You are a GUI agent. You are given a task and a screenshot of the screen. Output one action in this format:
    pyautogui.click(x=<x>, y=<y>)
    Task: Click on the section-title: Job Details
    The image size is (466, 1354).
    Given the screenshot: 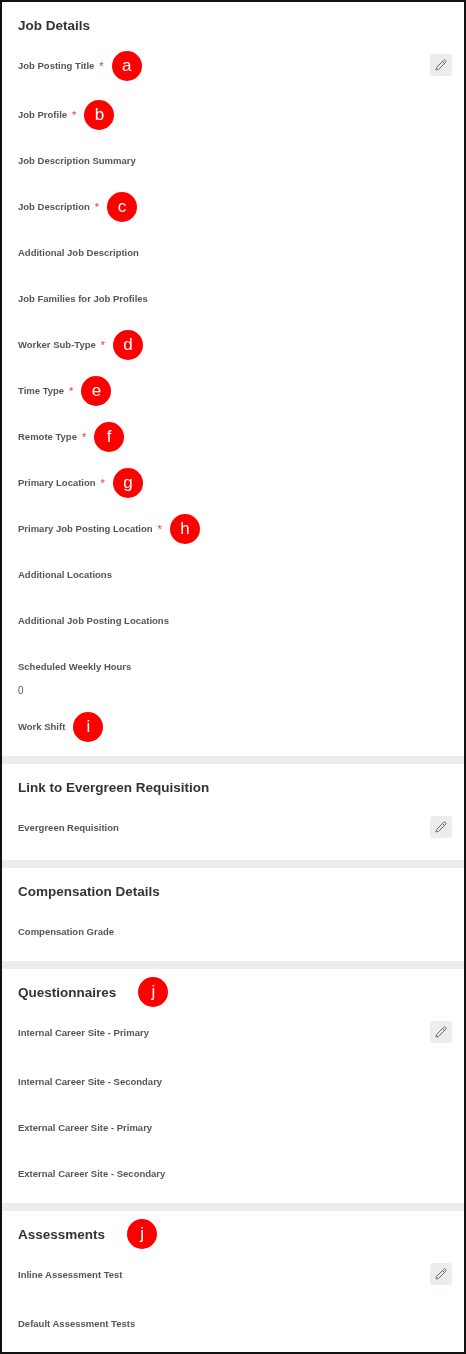 What is the action you would take?
    pyautogui.click(x=54, y=25)
    